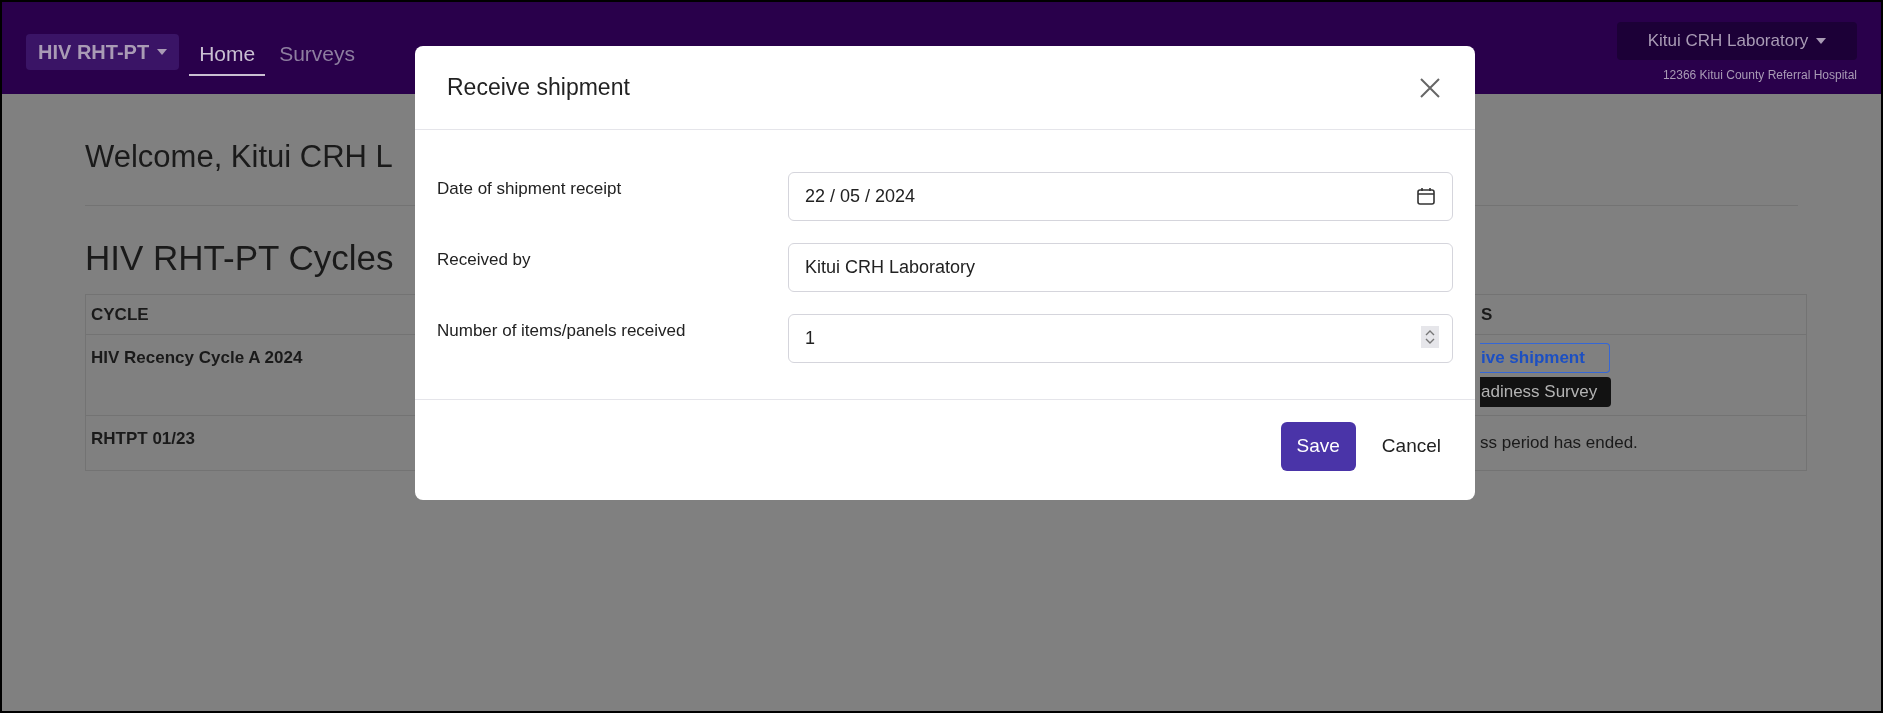  What do you see at coordinates (120, 314) in the screenshot?
I see `column-header: CYCLE` at bounding box center [120, 314].